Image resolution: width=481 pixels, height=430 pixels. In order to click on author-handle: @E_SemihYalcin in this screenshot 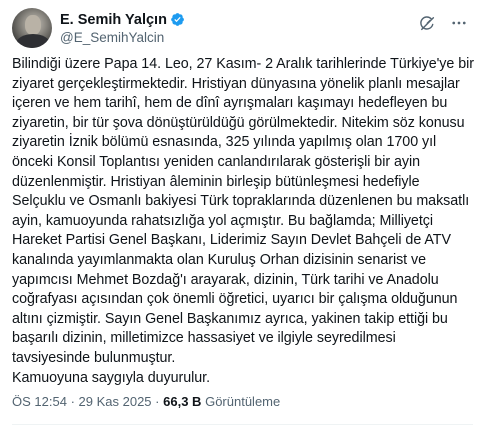, I will do `click(122, 37)`.